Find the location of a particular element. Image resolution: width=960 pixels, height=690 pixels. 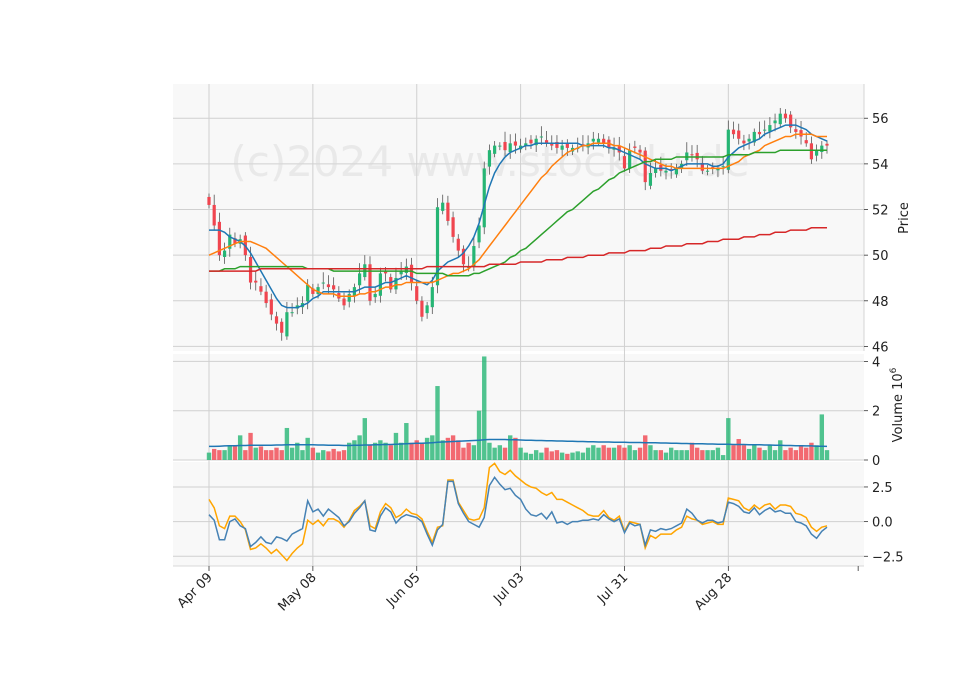

volume-tick-label: 2 is located at coordinates (876, 412).